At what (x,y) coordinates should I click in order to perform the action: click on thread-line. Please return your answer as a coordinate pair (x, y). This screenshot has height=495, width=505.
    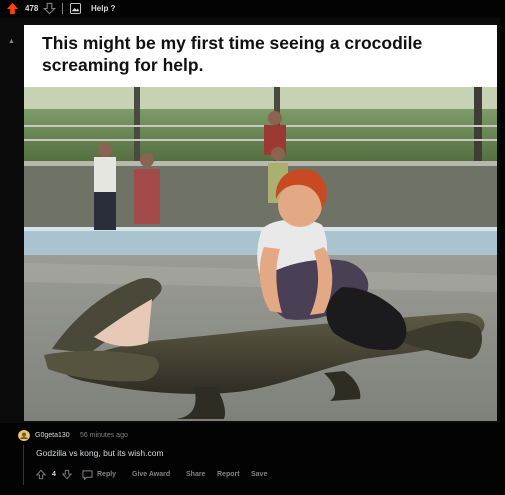
    Looking at the image, I should click on (23, 465).